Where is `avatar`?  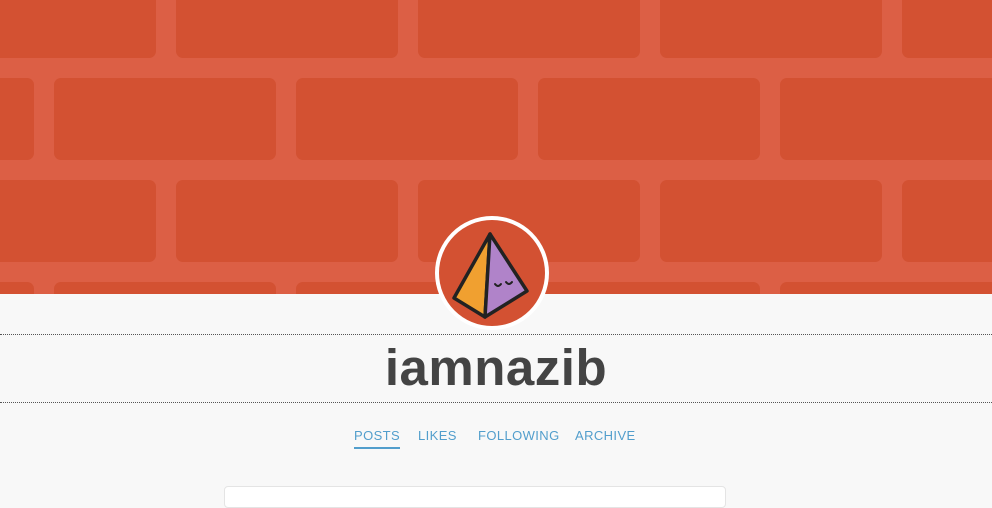
avatar is located at coordinates (492, 273).